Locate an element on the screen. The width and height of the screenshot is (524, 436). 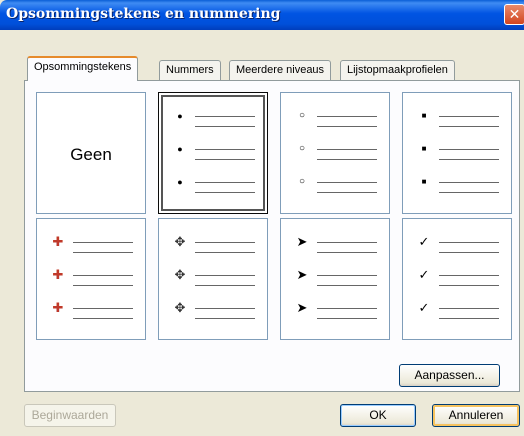
ok-button: OK is located at coordinates (378, 415).